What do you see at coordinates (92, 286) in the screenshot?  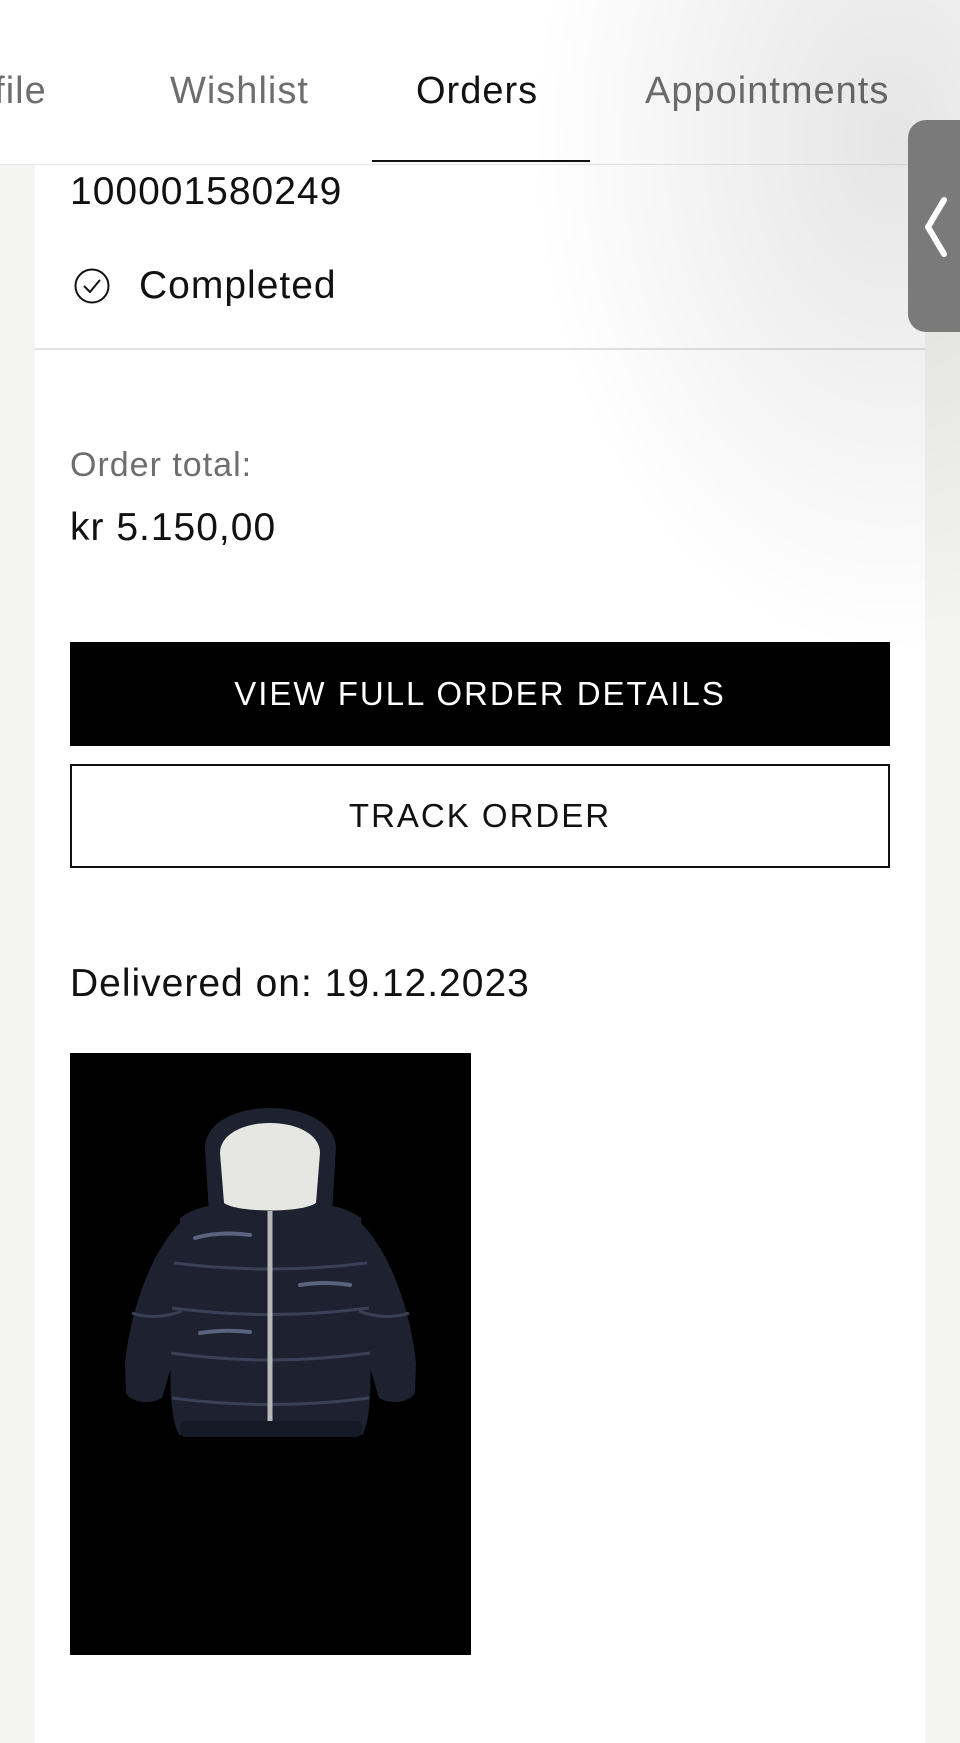 I see `check-circle-icon` at bounding box center [92, 286].